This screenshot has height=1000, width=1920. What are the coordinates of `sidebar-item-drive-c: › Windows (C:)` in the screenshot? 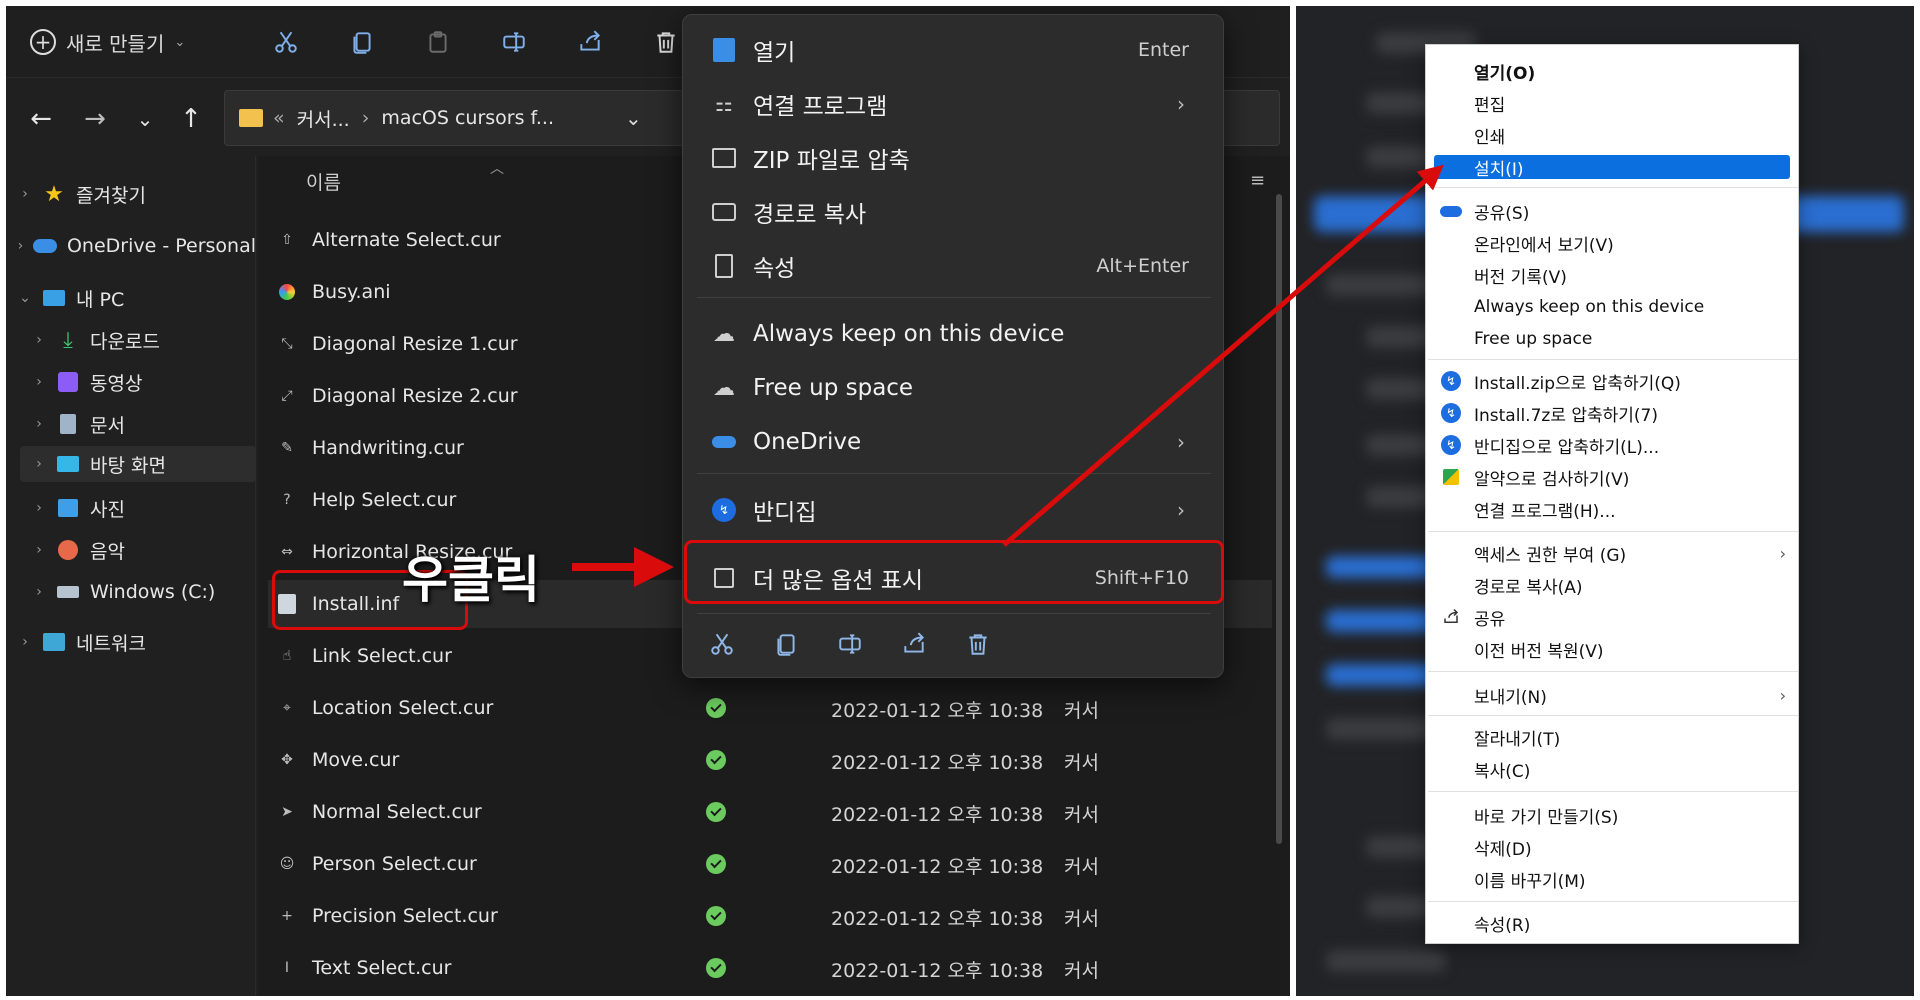 It's located at (143, 592).